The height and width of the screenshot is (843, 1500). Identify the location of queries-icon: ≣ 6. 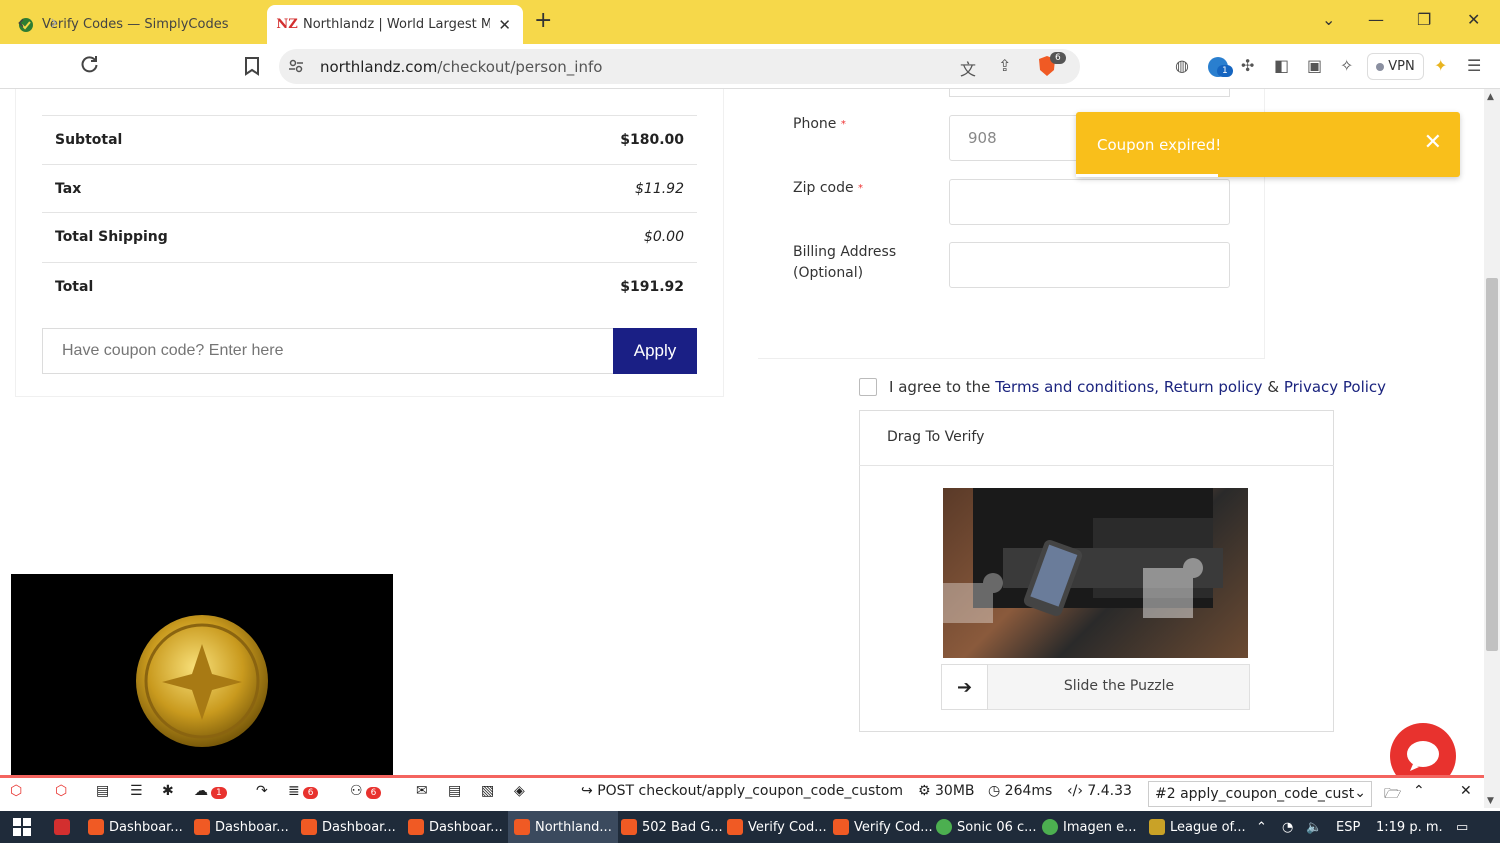
(303, 791).